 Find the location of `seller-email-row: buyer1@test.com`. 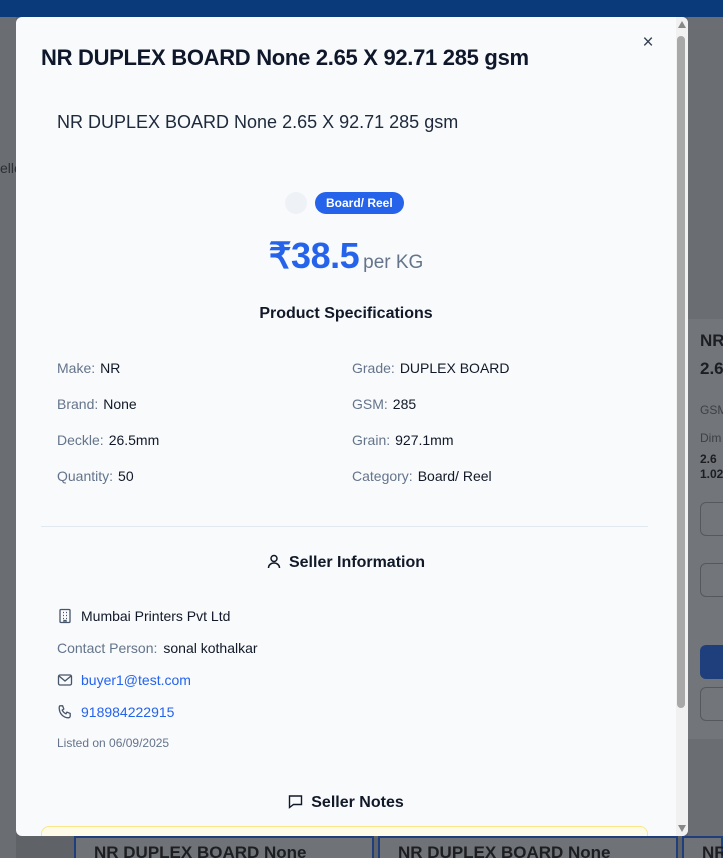

seller-email-row: buyer1@test.com is located at coordinates (124, 680).